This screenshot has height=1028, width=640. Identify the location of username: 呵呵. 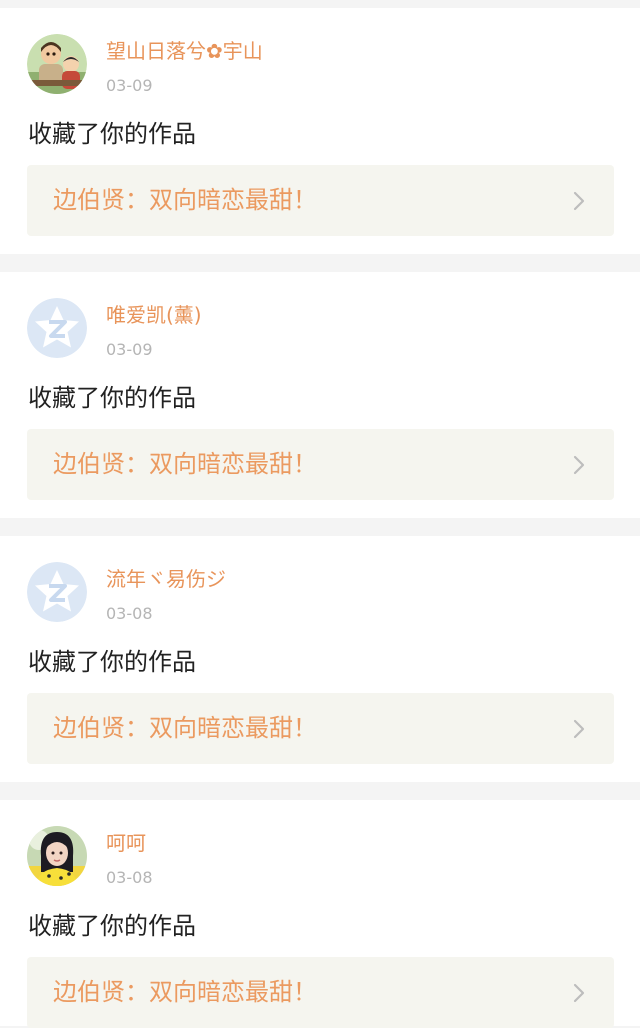
(126, 843).